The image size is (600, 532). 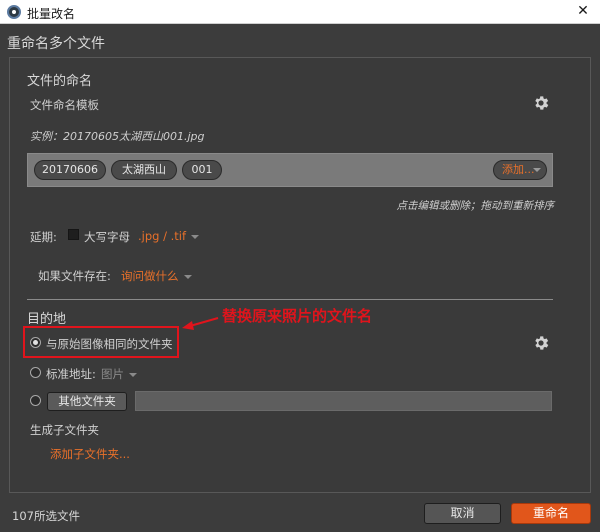 I want to click on radio-same-folder, so click(x=35, y=342).